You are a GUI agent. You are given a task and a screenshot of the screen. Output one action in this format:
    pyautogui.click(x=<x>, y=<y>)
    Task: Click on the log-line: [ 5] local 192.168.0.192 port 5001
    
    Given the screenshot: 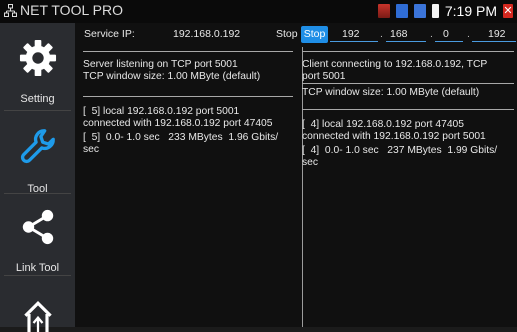 What is the action you would take?
    pyautogui.click(x=161, y=111)
    